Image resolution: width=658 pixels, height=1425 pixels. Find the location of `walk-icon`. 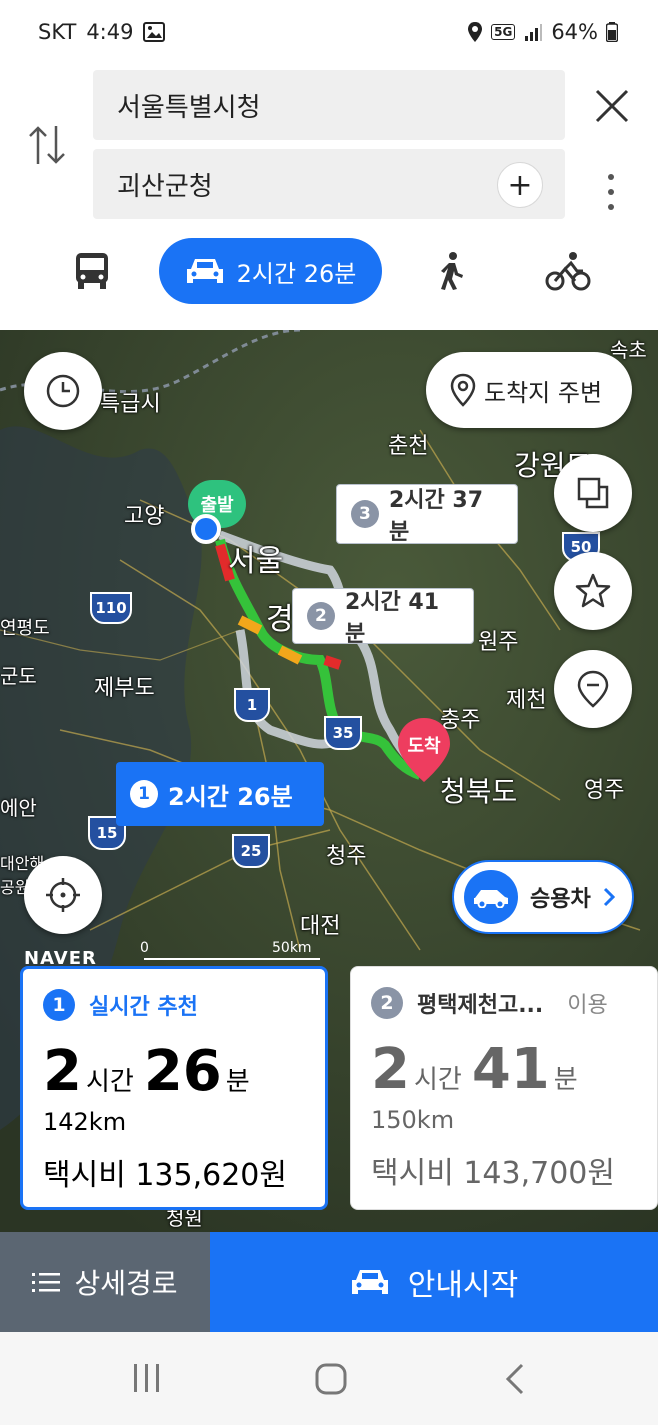

walk-icon is located at coordinates (452, 271).